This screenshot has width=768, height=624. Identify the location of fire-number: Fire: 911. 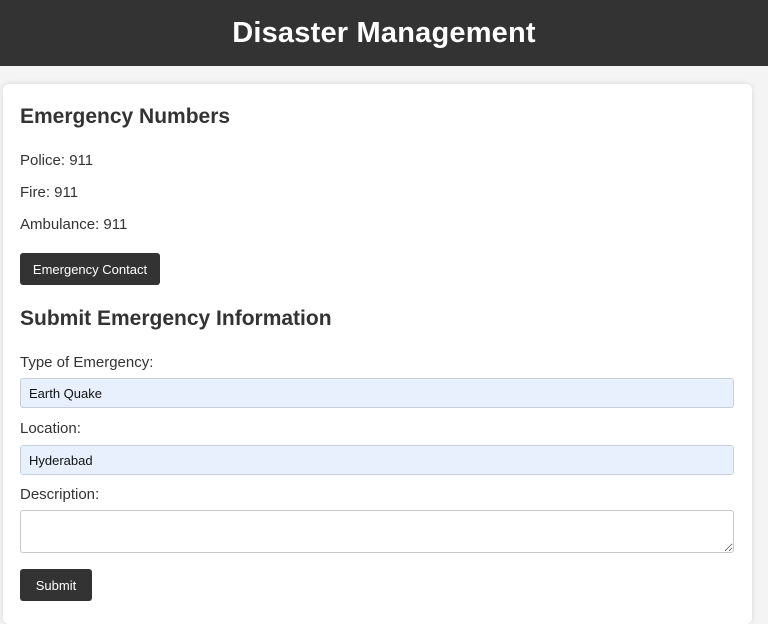
(49, 192).